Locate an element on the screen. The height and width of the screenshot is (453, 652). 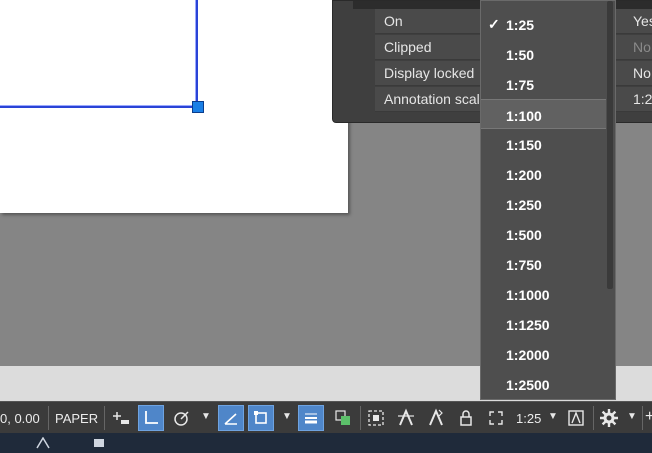
gear-icon is located at coordinates (609, 418).